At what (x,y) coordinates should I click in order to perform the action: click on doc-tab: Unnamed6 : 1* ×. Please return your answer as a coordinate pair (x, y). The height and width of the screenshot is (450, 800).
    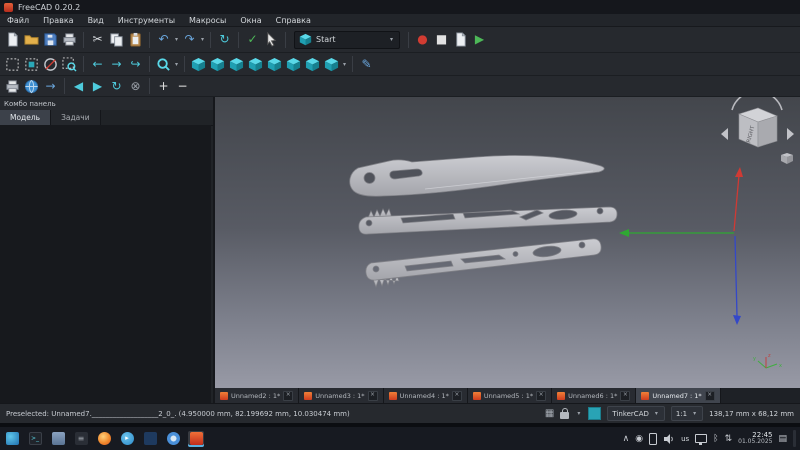
    Looking at the image, I should click on (594, 395).